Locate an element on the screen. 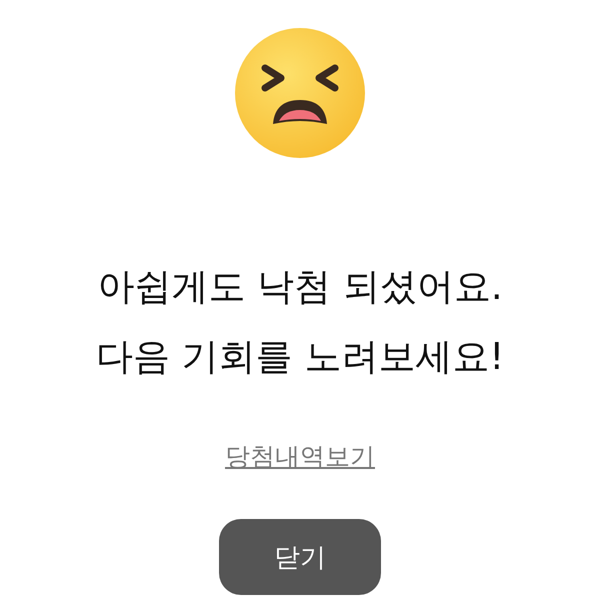 This screenshot has width=600, height=612. win-history-link: 당첨내역보기 is located at coordinates (300, 456).